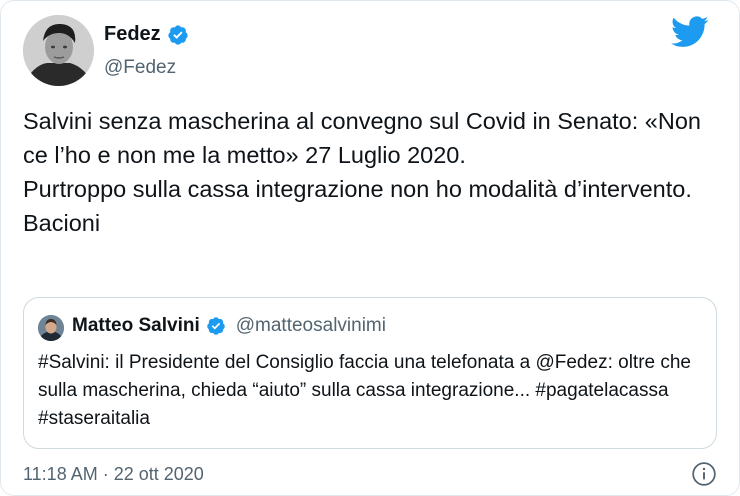 The image size is (740, 496). I want to click on tweet-timestamp: 11:18 AM · 22 ott 2020, so click(113, 474).